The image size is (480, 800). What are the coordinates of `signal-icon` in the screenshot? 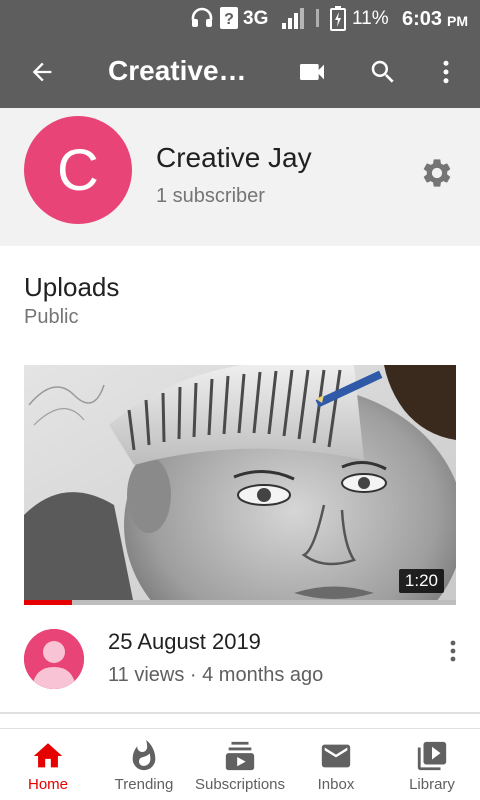 It's located at (293, 18).